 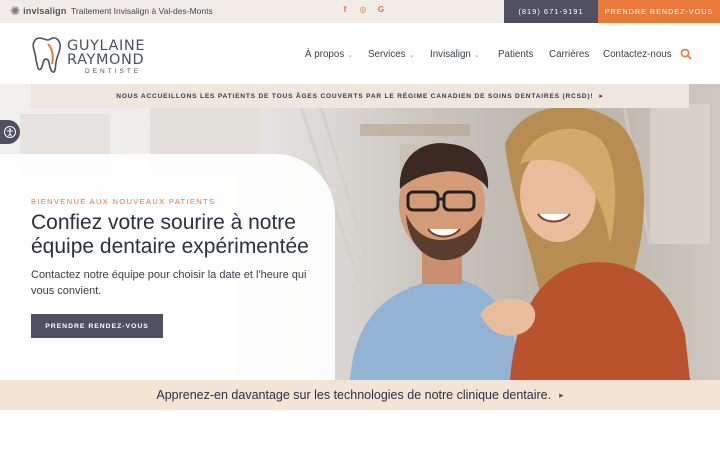 I want to click on nav-item-patients: Patients, so click(x=515, y=54).